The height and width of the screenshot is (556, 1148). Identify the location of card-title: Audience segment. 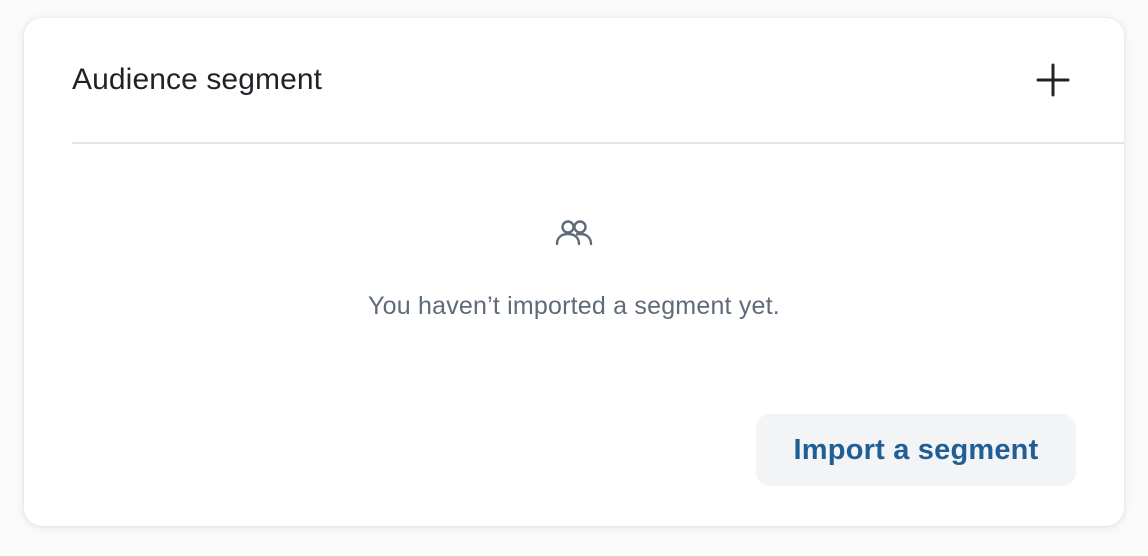
(197, 79).